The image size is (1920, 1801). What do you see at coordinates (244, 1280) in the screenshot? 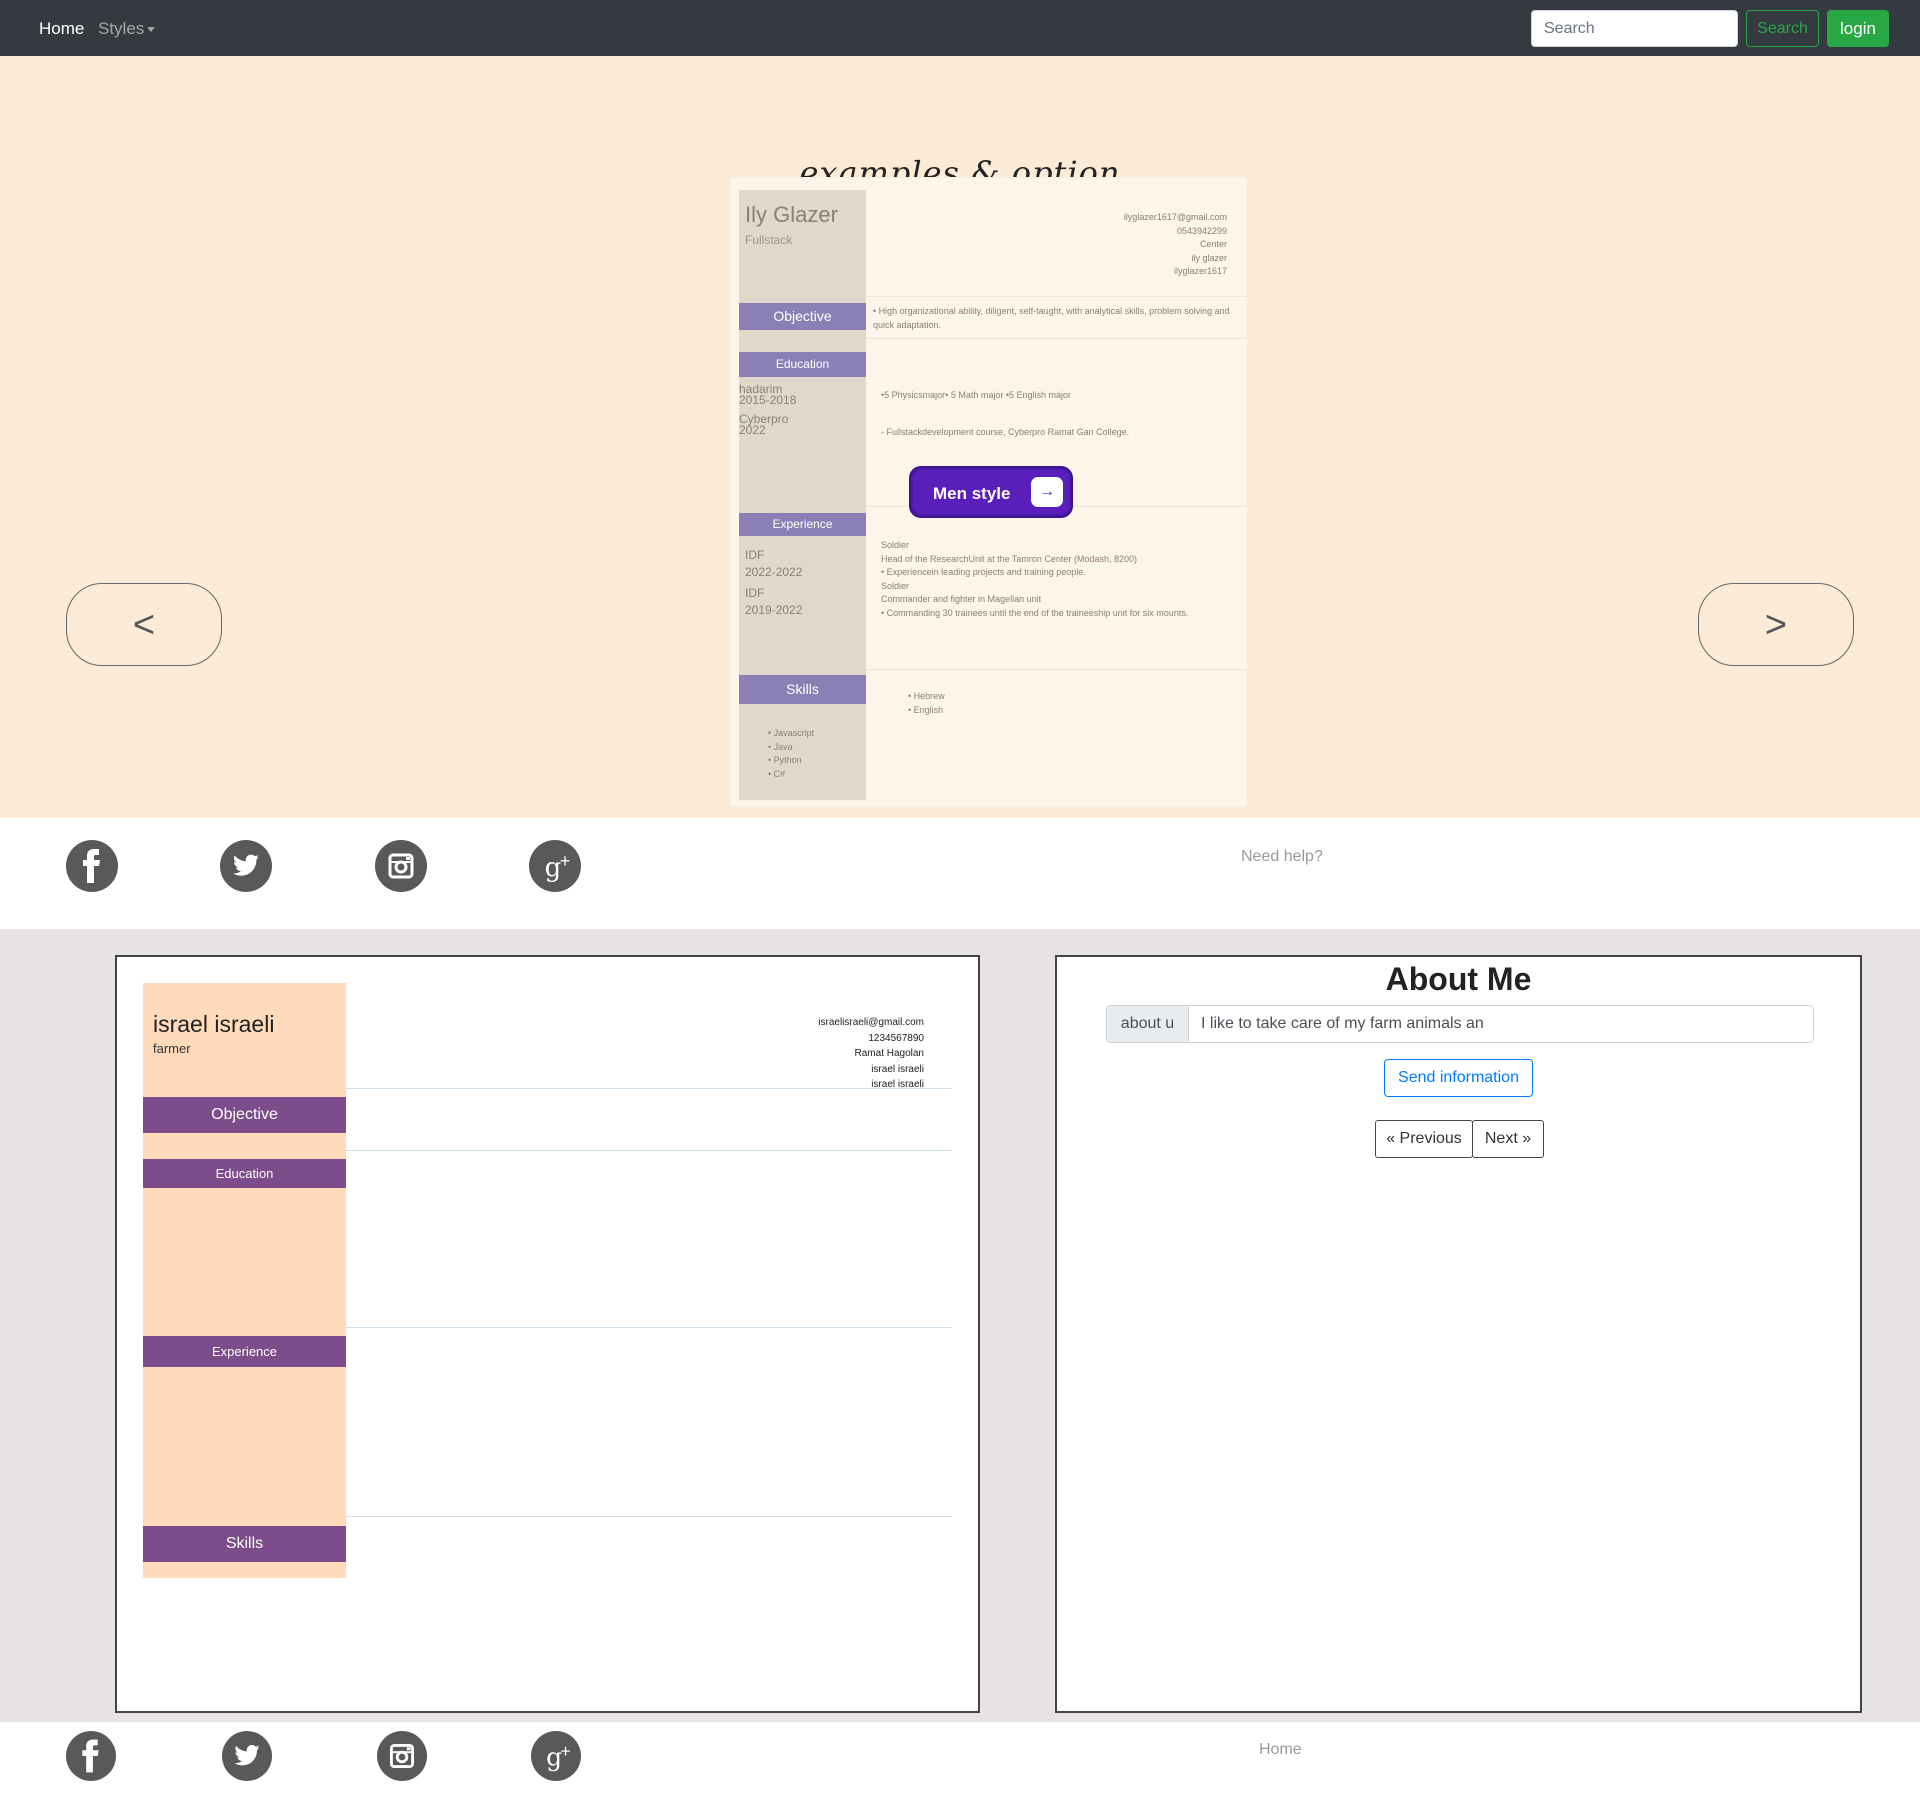
I see `resume-sidebar` at bounding box center [244, 1280].